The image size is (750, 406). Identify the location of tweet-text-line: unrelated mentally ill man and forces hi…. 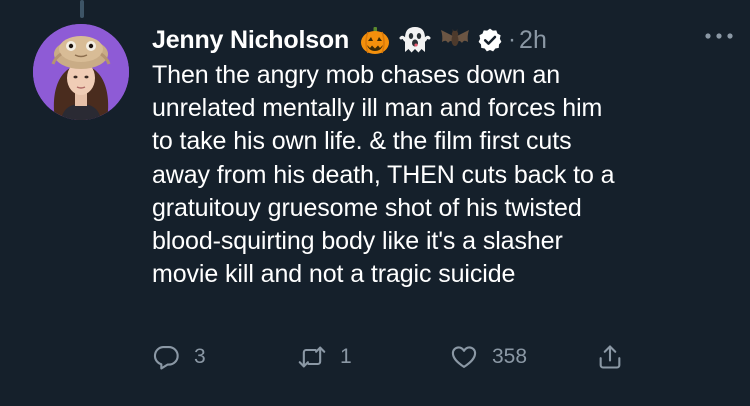
(377, 108).